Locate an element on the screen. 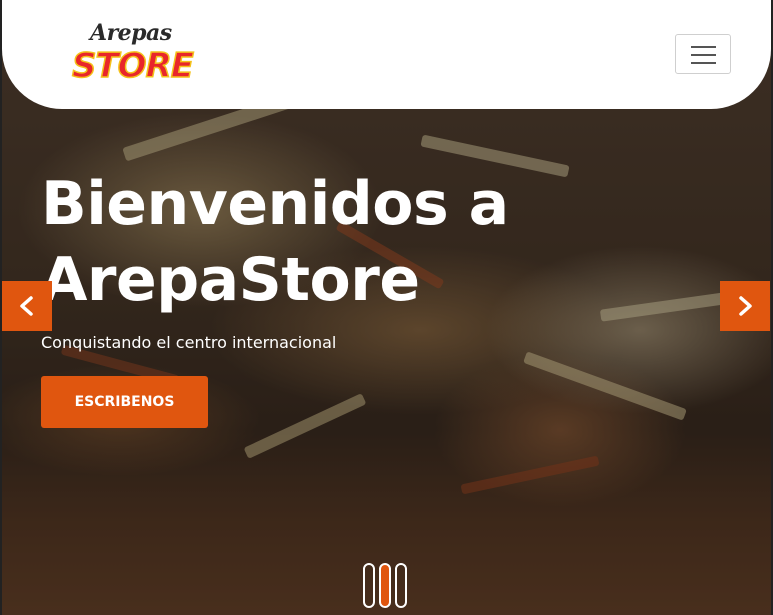 Image resolution: width=773 pixels, height=615 pixels. hero-title: Bienvenidos a ArepaStore is located at coordinates (275, 242).